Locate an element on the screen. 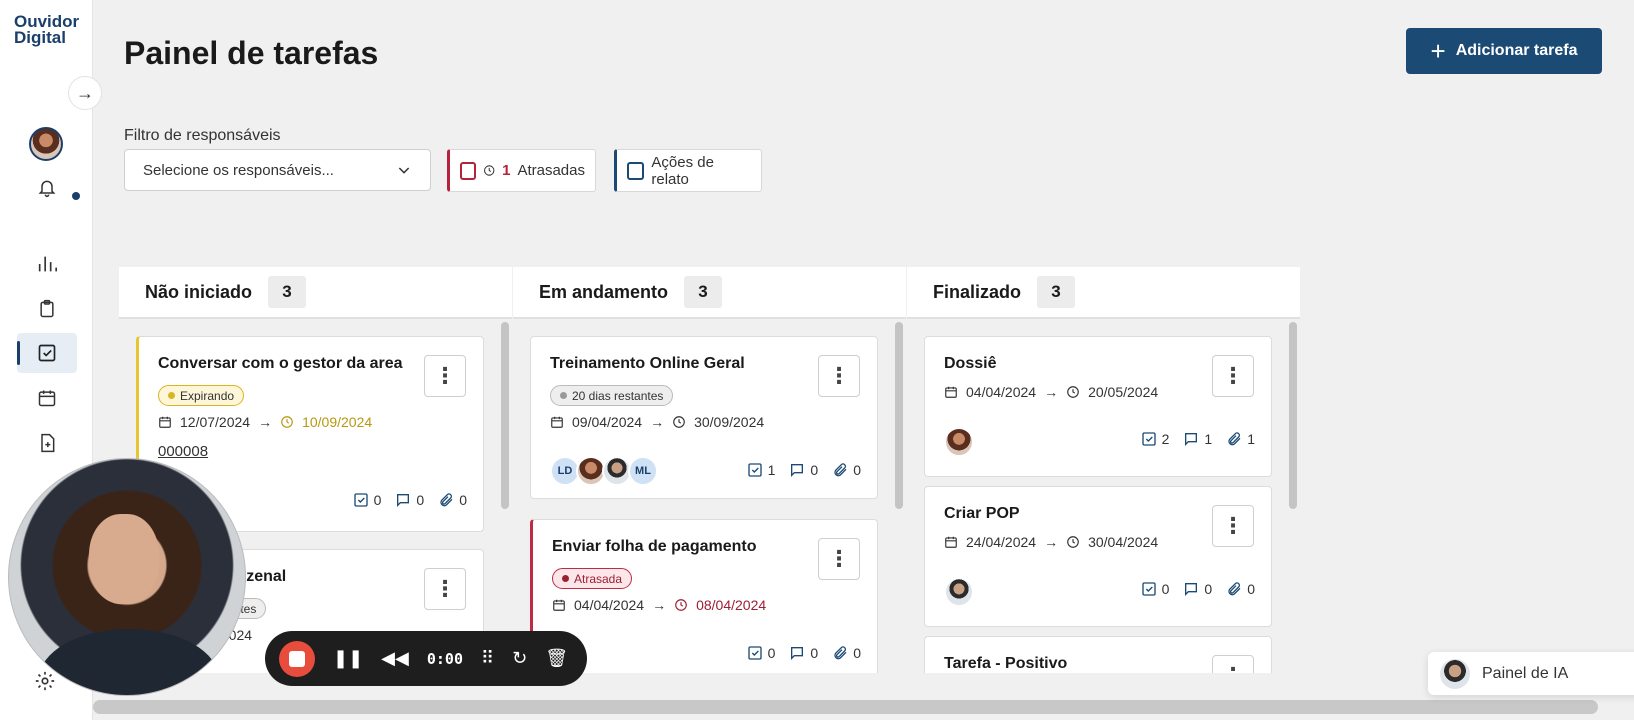 The width and height of the screenshot is (1634, 720). report-code-link: 000008 is located at coordinates (183, 451).